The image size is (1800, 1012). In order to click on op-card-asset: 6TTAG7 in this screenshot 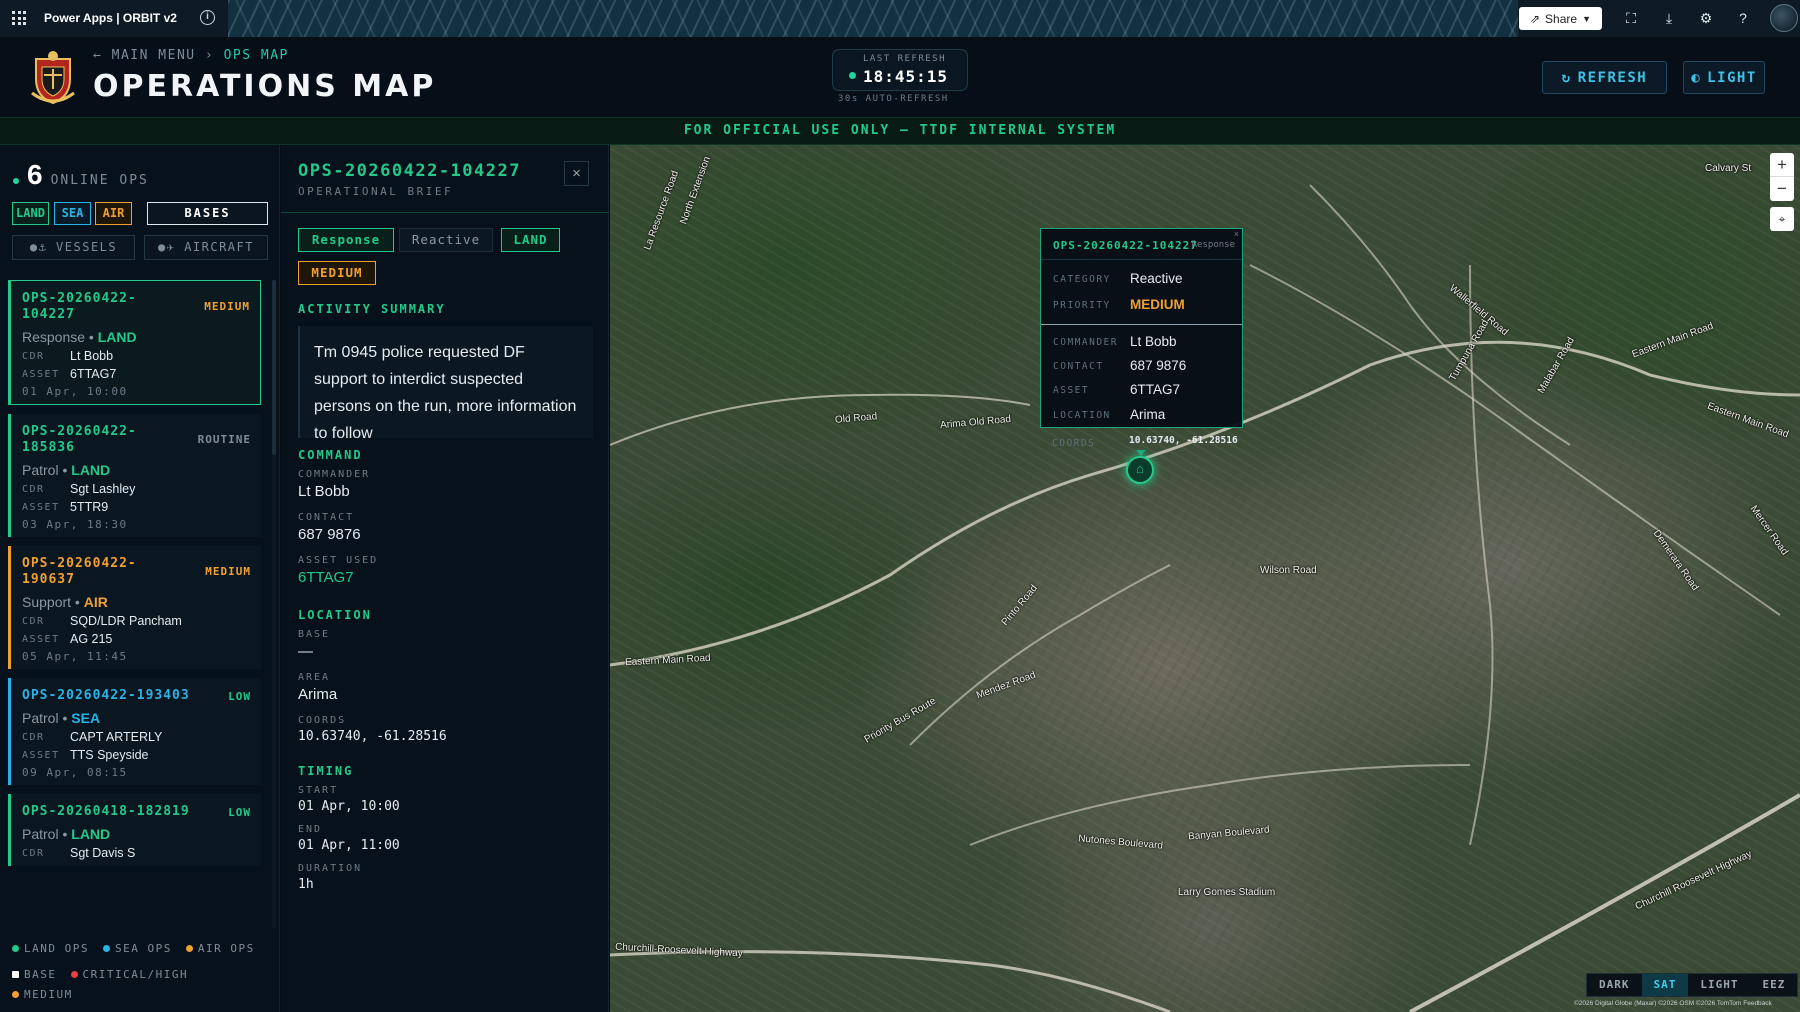, I will do `click(93, 374)`.